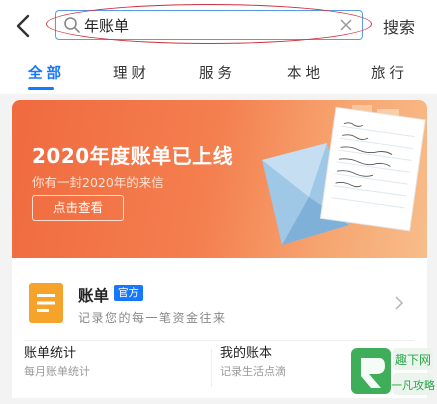 The width and height of the screenshot is (437, 404). I want to click on tab-all: 全部, so click(46, 72).